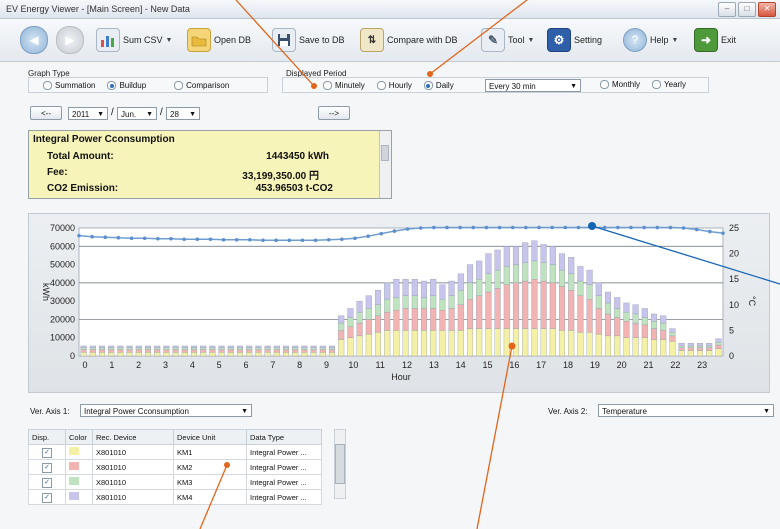 This screenshot has height=529, width=780. What do you see at coordinates (79, 437) in the screenshot?
I see `col-color: Color` at bounding box center [79, 437].